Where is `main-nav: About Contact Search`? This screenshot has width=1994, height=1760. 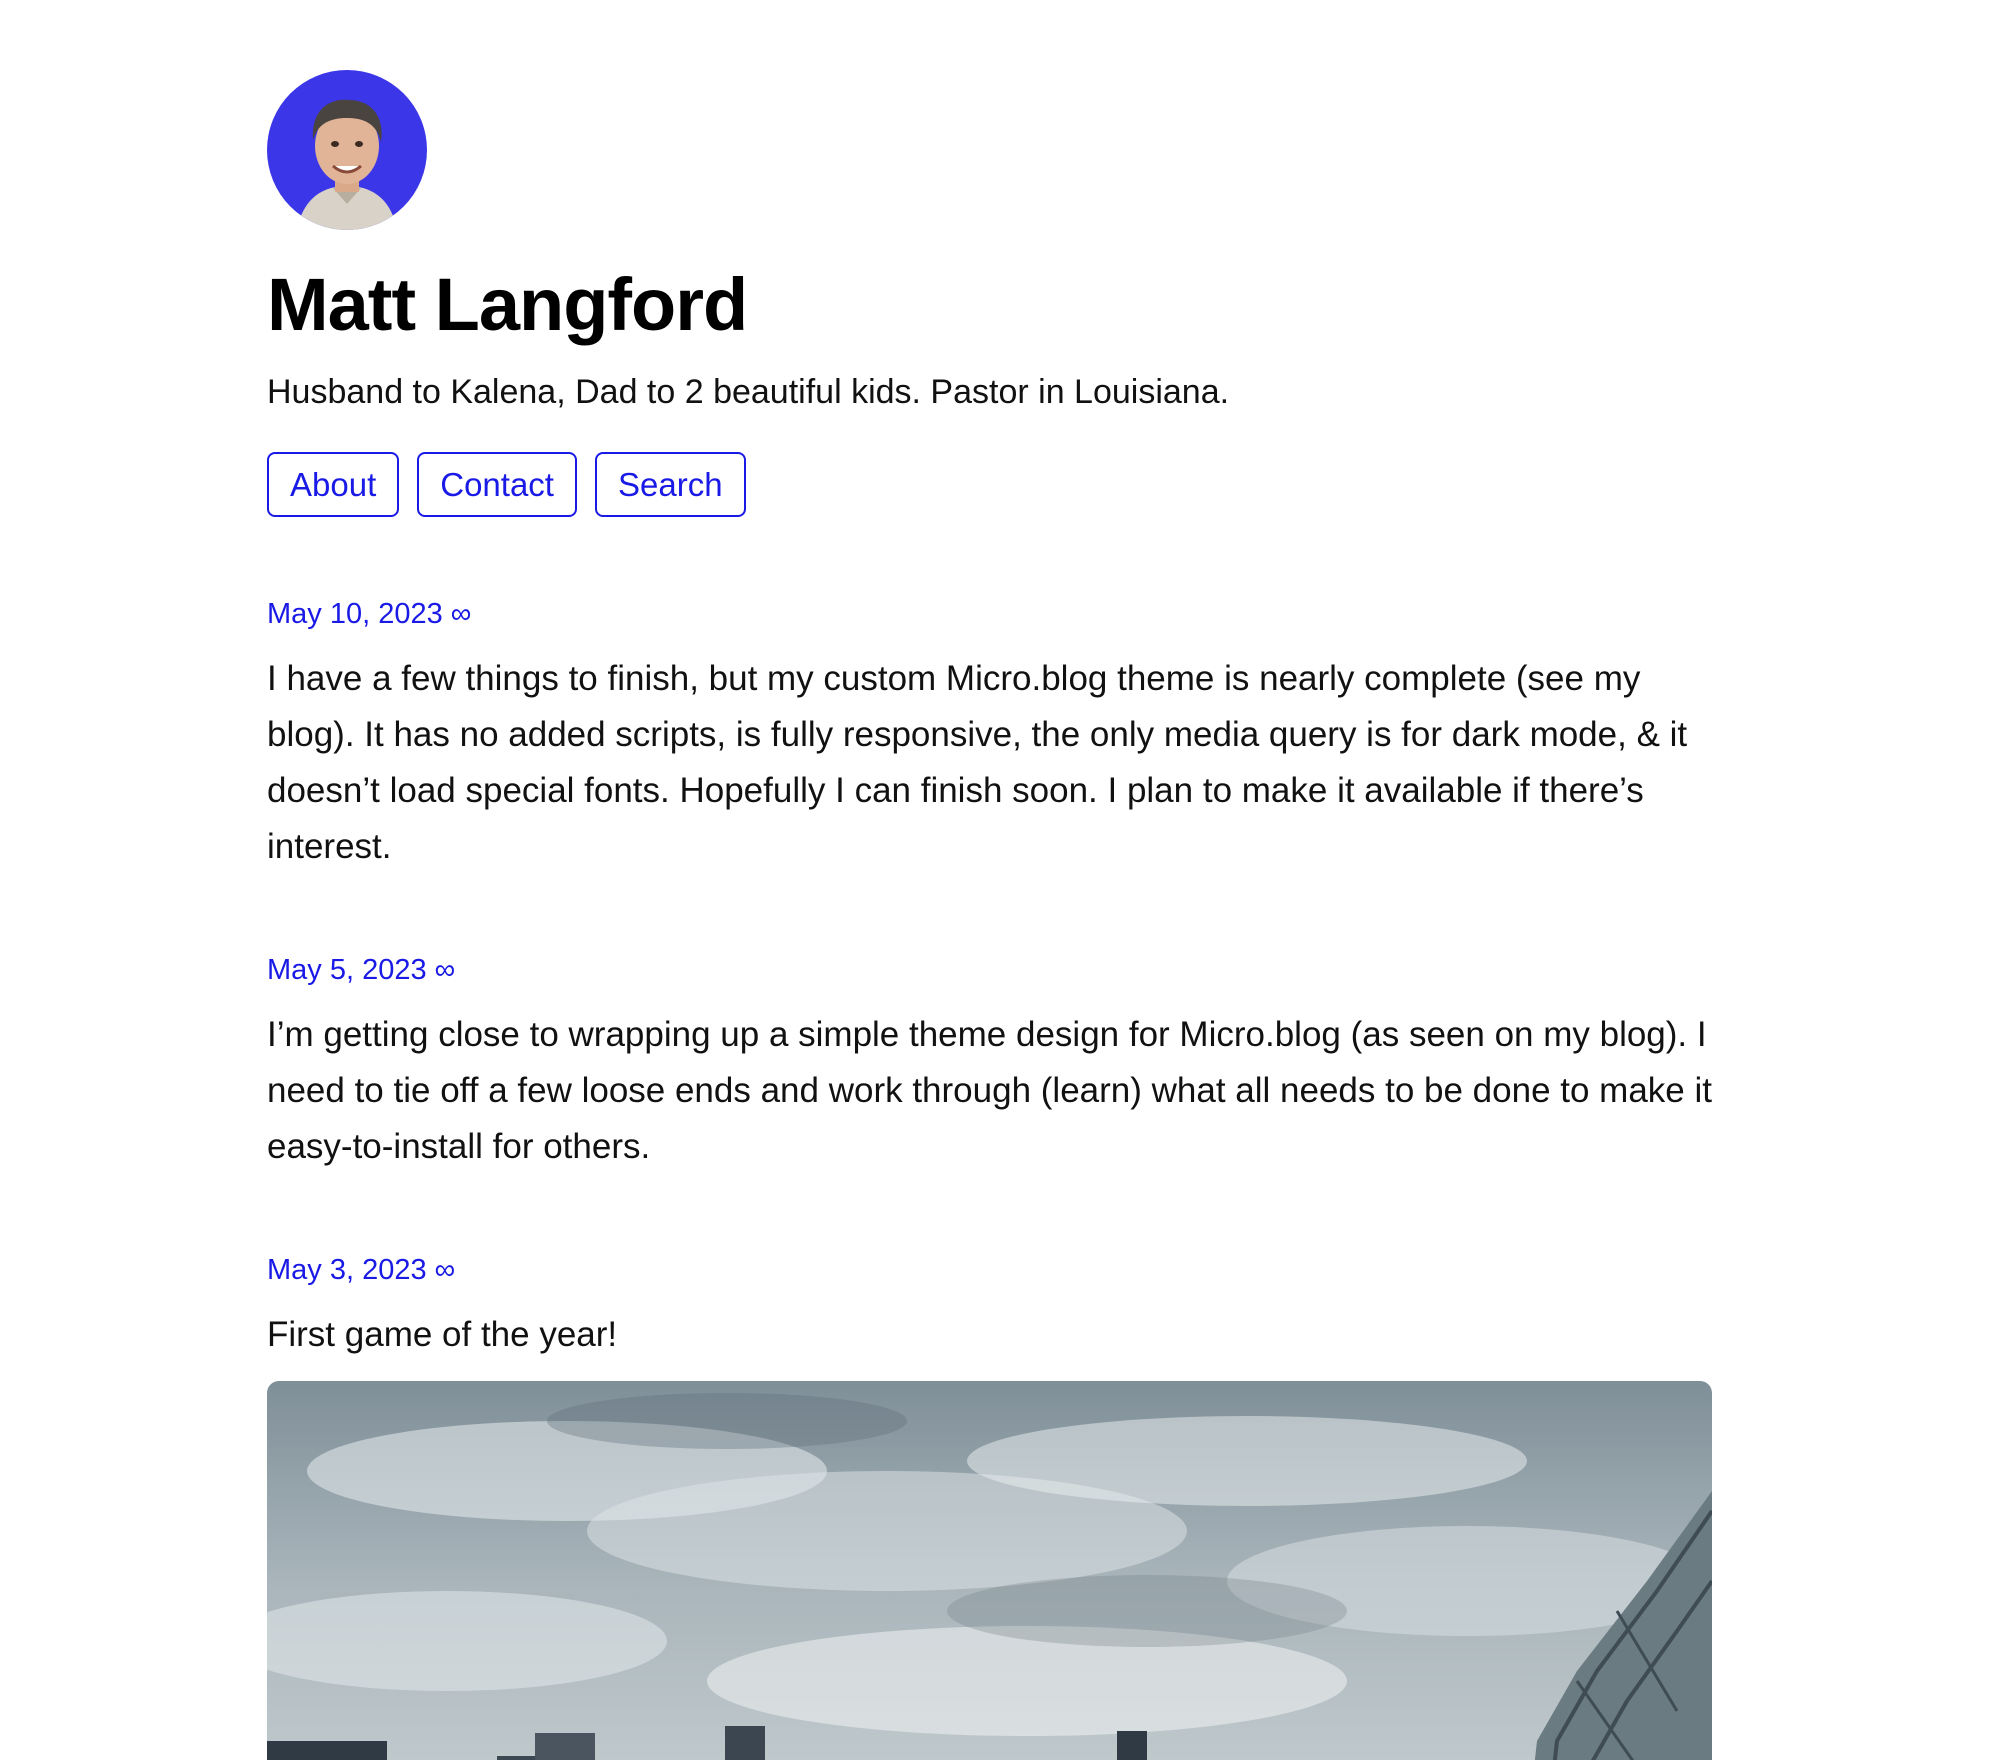 main-nav: About Contact Search is located at coordinates (989, 485).